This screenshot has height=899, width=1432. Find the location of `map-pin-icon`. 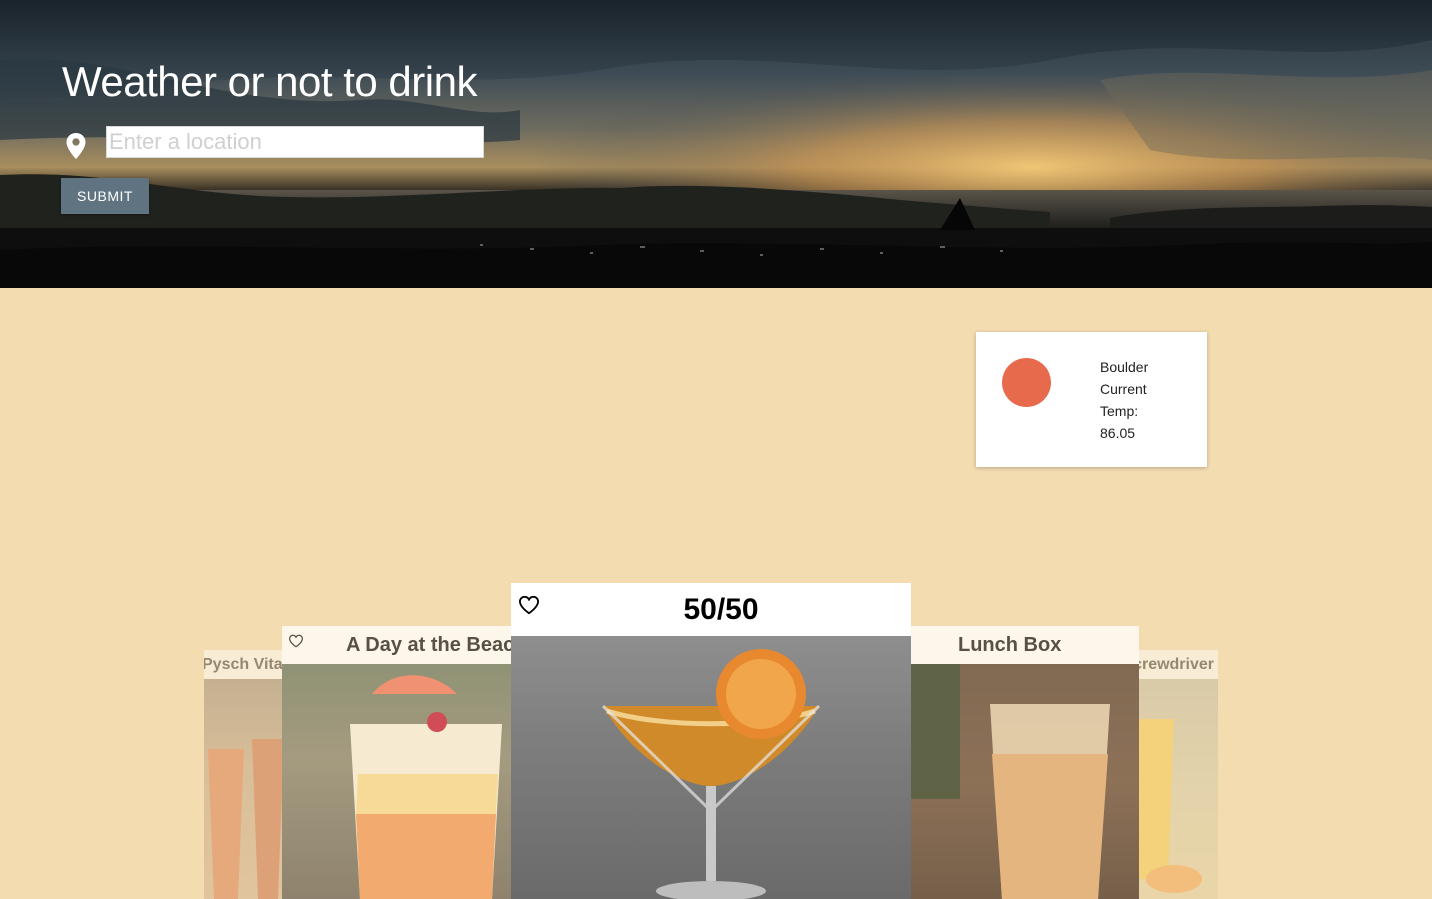

map-pin-icon is located at coordinates (76, 146).